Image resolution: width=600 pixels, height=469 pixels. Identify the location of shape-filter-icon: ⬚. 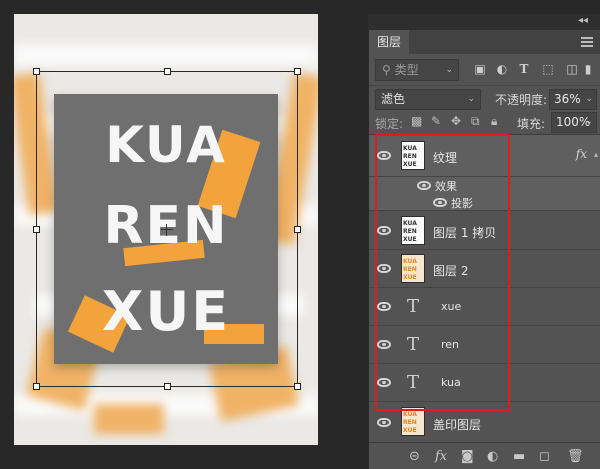
(548, 69).